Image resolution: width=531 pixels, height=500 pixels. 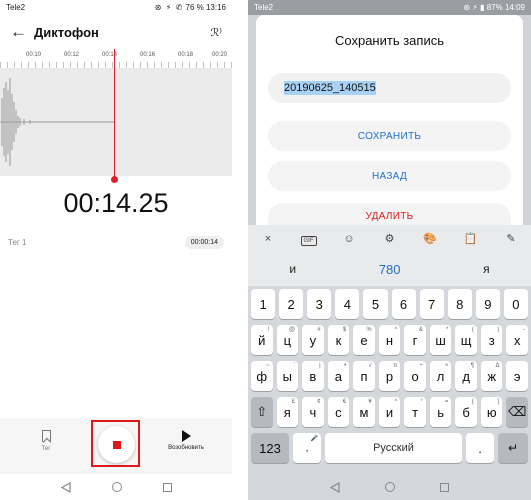 What do you see at coordinates (268, 239) in the screenshot?
I see `close-icon: ×` at bounding box center [268, 239].